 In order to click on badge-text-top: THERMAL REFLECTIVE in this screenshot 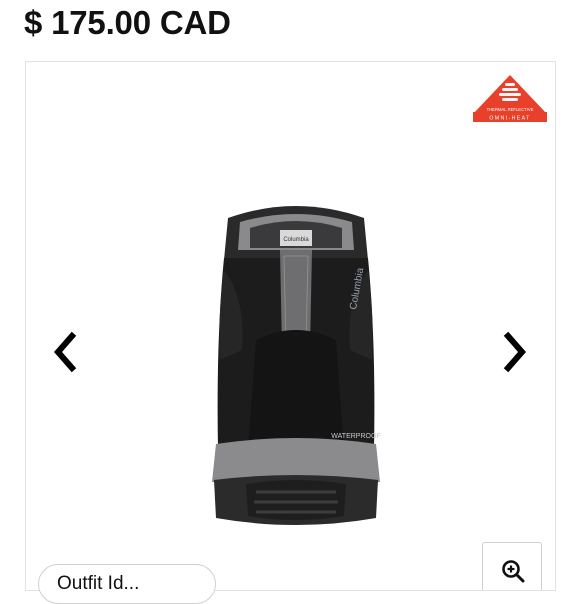, I will do `click(510, 109)`.